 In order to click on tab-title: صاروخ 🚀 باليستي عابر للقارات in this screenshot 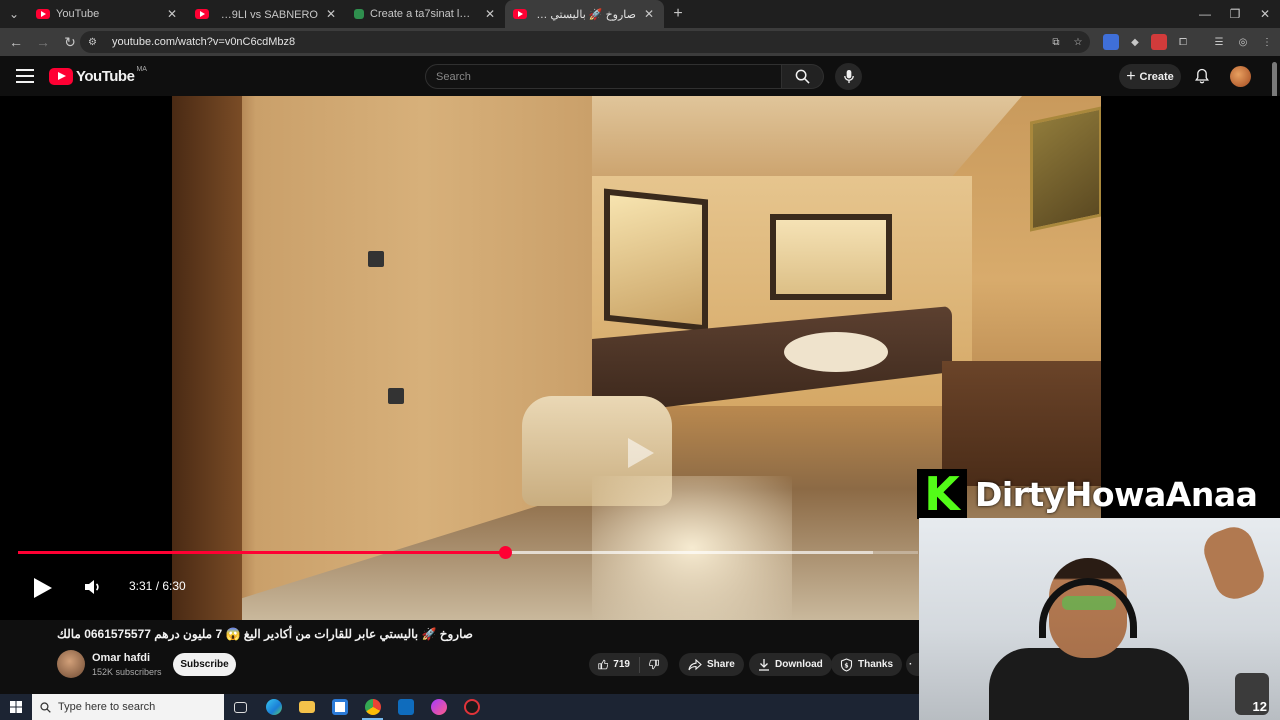, I will do `click(584, 14)`.